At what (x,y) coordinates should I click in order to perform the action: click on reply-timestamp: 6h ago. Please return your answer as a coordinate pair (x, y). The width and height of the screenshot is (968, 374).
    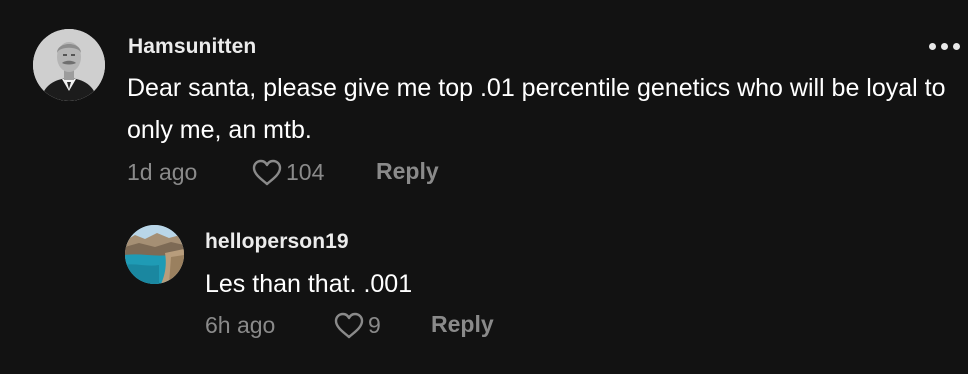
    Looking at the image, I should click on (240, 325).